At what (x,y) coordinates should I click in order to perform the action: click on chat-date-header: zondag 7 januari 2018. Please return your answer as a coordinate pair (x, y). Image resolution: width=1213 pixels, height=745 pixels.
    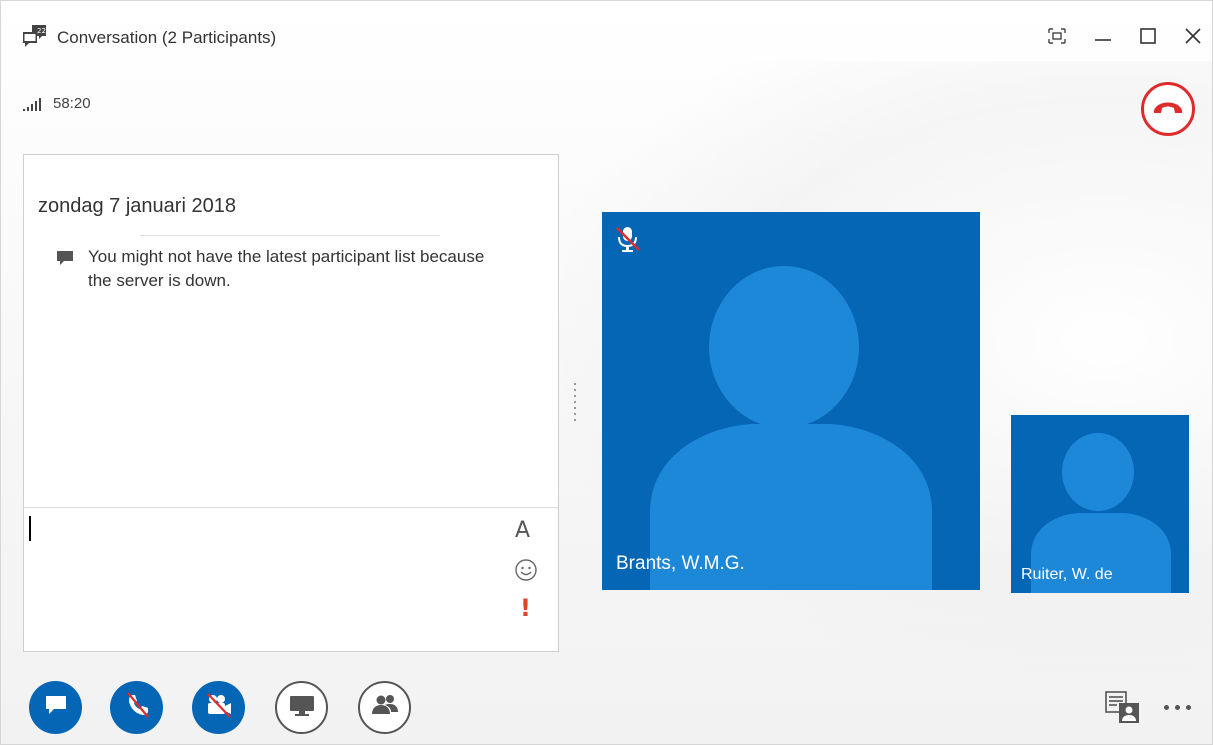
    Looking at the image, I should click on (137, 206).